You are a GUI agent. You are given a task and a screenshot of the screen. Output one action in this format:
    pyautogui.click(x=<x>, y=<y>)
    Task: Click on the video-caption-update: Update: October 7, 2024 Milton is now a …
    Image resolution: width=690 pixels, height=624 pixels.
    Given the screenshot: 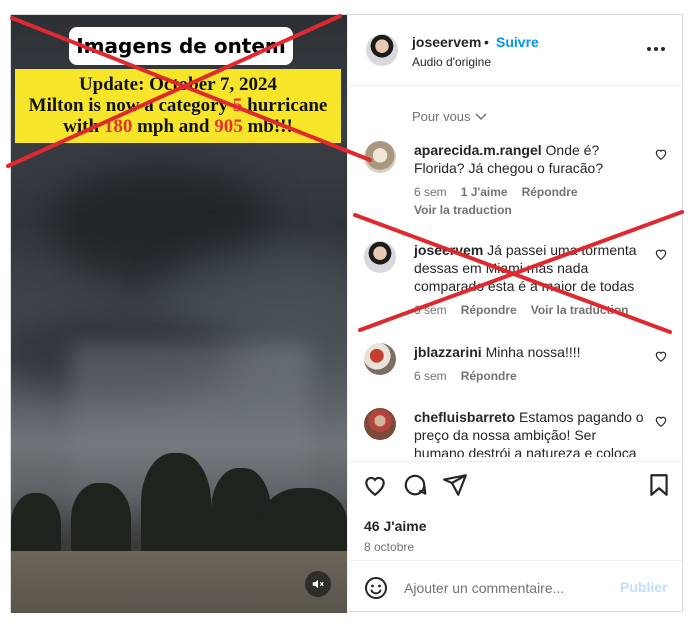 What is the action you would take?
    pyautogui.click(x=178, y=106)
    